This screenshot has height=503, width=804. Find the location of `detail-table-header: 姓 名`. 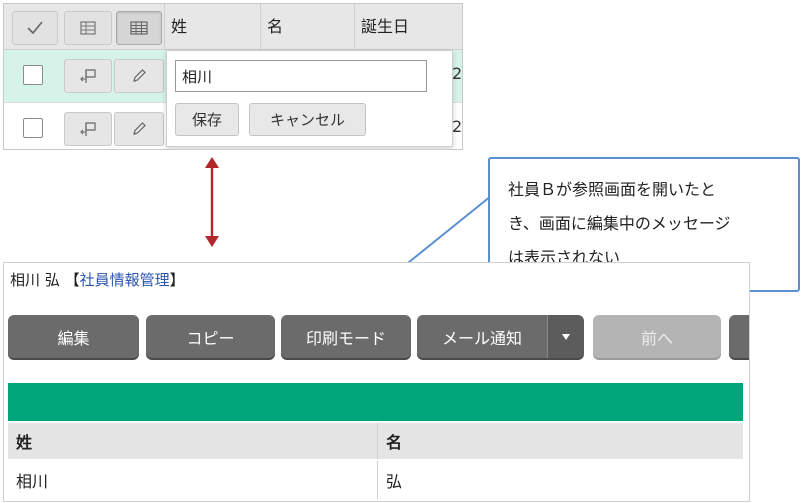

detail-table-header: 姓 名 is located at coordinates (375, 441).